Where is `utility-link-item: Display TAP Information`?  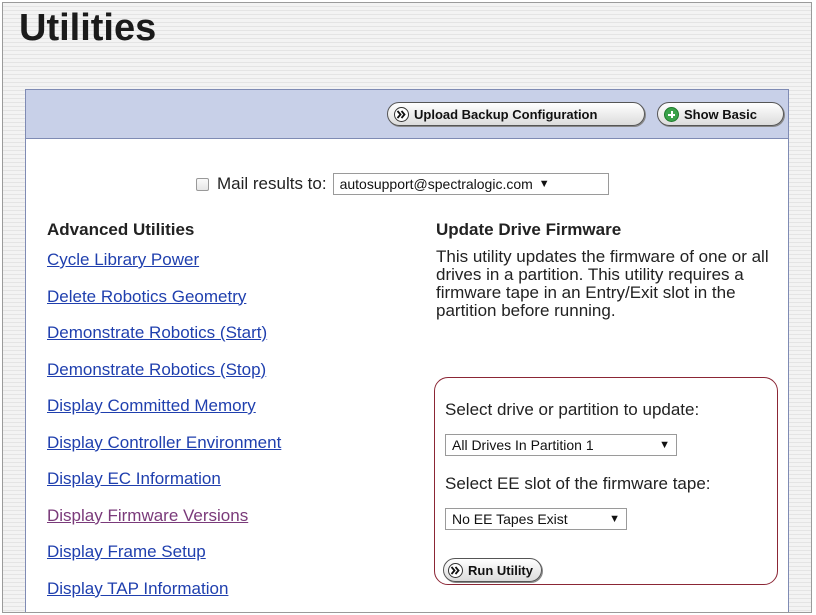 utility-link-item: Display TAP Information is located at coordinates (164, 596).